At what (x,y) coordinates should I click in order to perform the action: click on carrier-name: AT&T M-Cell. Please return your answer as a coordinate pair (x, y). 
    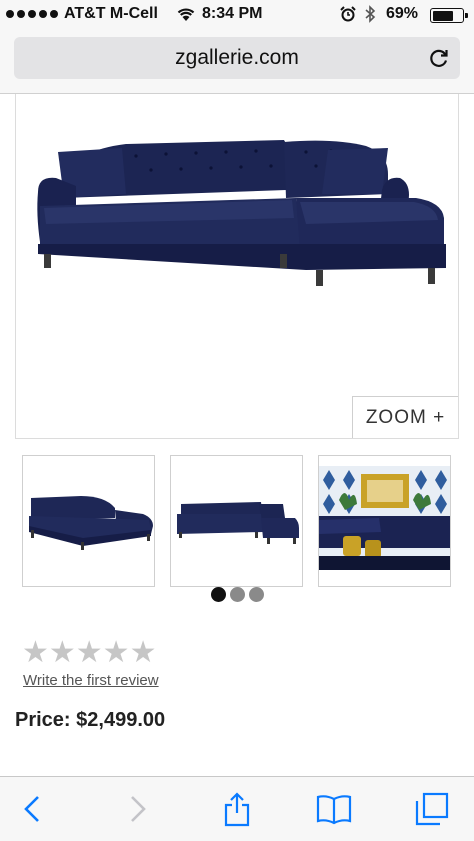
    Looking at the image, I should click on (111, 13).